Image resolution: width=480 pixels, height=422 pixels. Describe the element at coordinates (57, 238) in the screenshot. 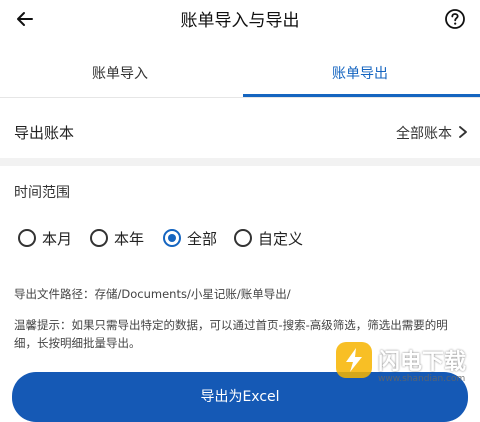

I see `radio-label: 本月` at that location.